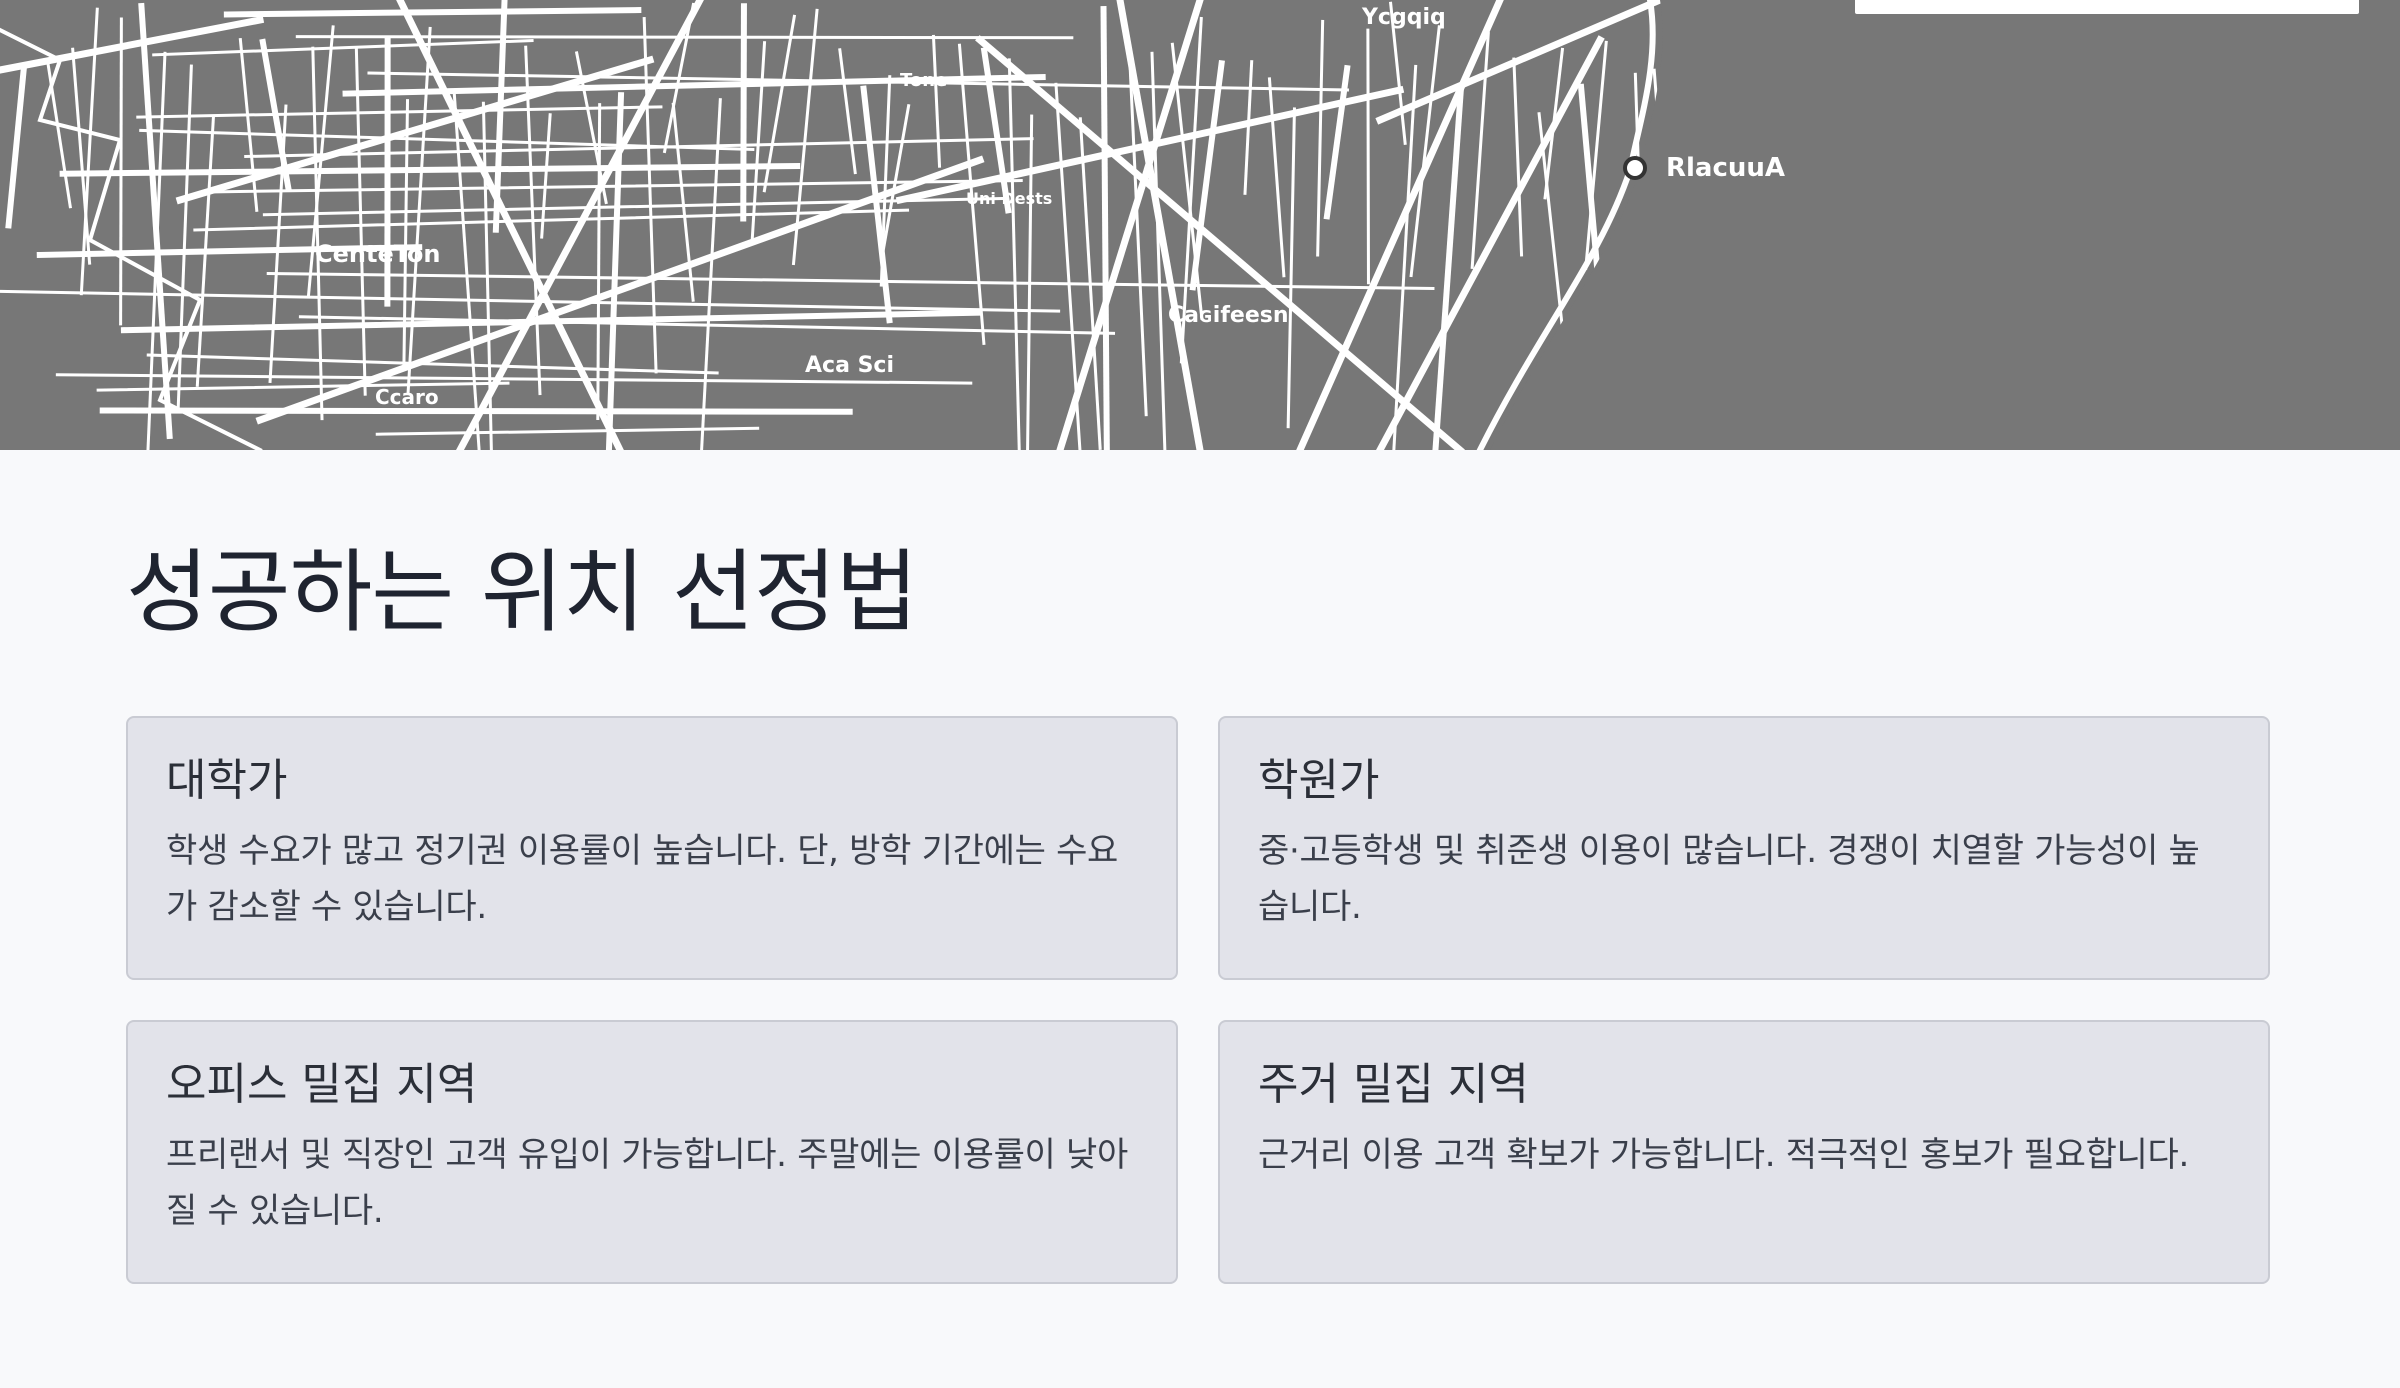  I want to click on card-title: 학원가, so click(1319, 780).